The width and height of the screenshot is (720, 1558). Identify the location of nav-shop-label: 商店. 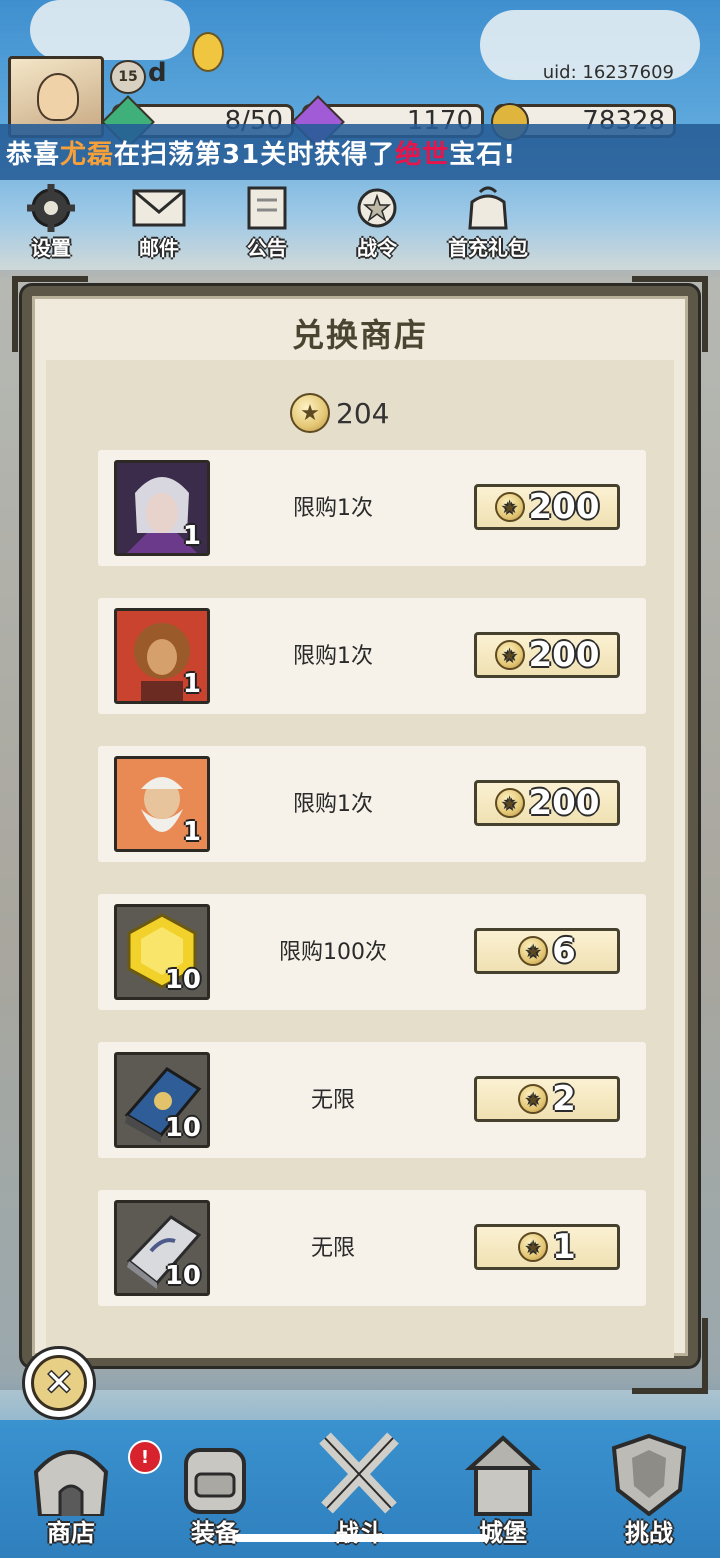
(71, 1533).